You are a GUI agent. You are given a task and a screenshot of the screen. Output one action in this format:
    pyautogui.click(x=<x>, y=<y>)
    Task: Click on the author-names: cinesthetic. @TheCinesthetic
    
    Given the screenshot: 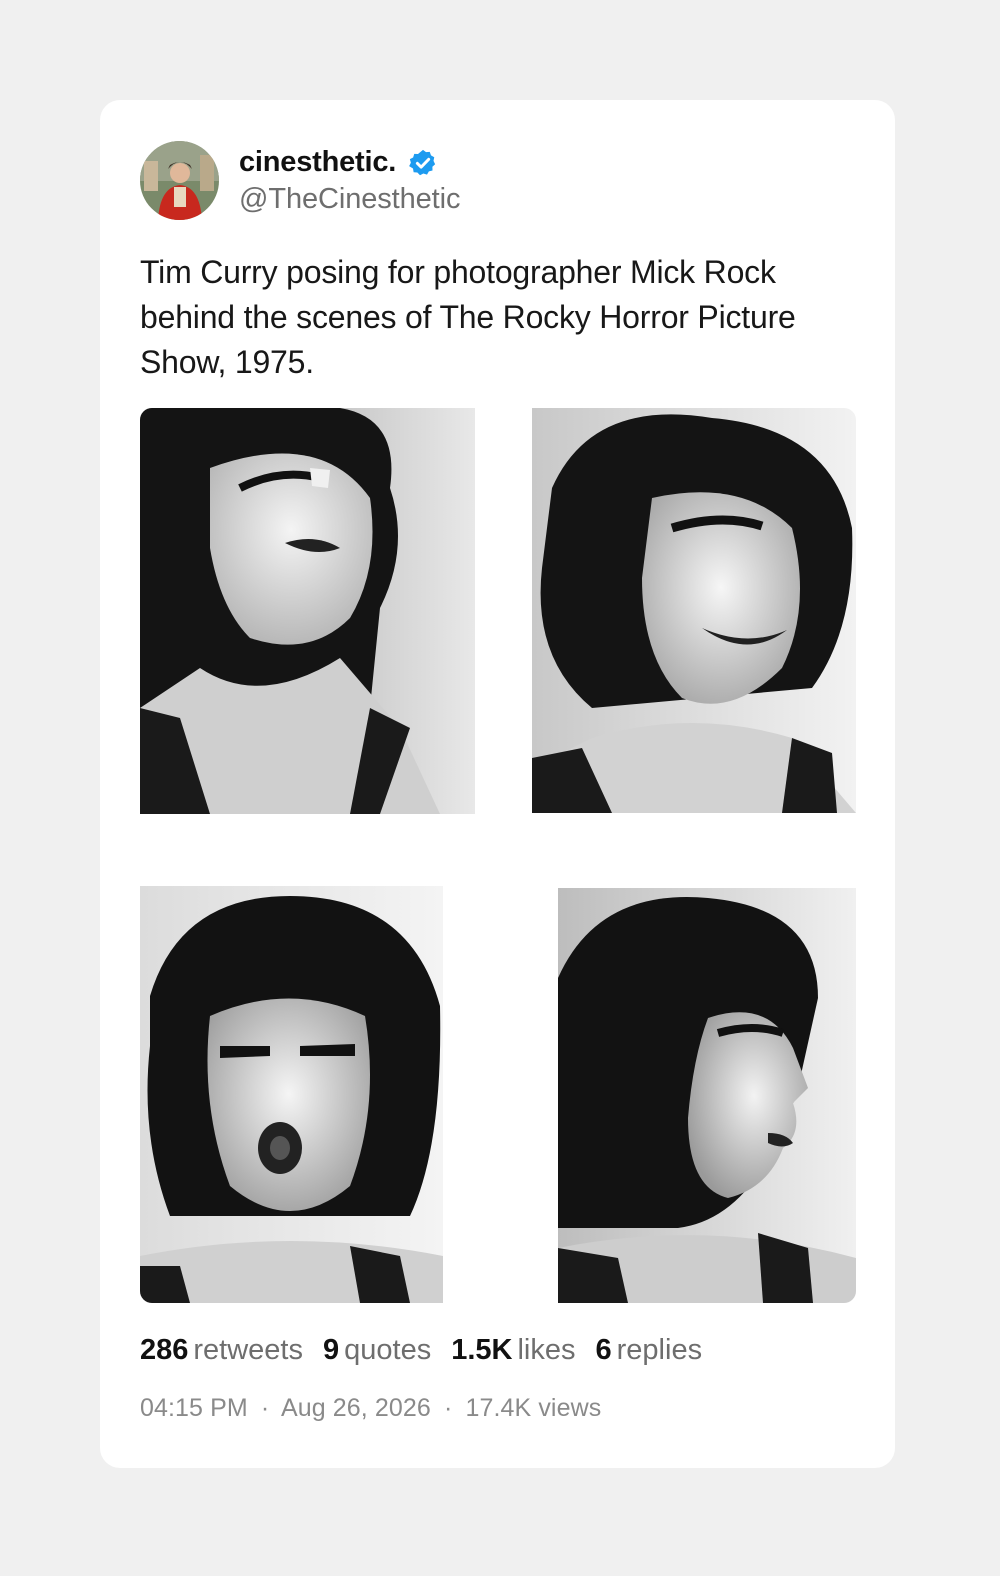 What is the action you would take?
    pyautogui.click(x=349, y=180)
    